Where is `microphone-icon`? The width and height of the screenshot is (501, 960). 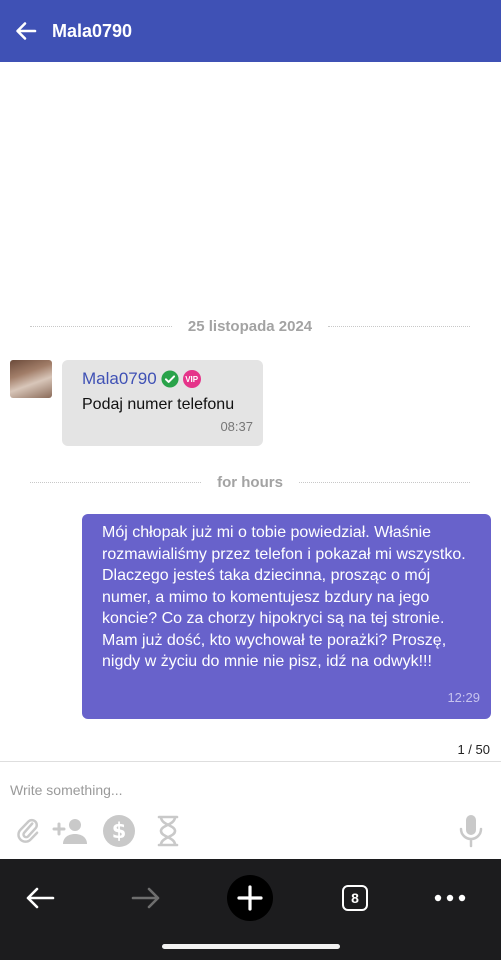 microphone-icon is located at coordinates (471, 831).